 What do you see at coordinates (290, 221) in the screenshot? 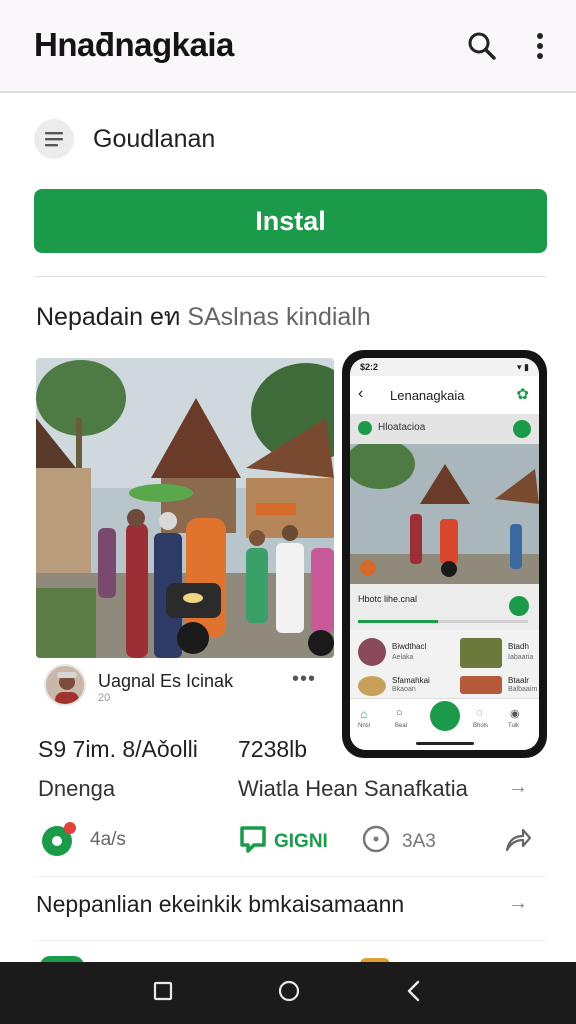
I see `install-button: Instal` at bounding box center [290, 221].